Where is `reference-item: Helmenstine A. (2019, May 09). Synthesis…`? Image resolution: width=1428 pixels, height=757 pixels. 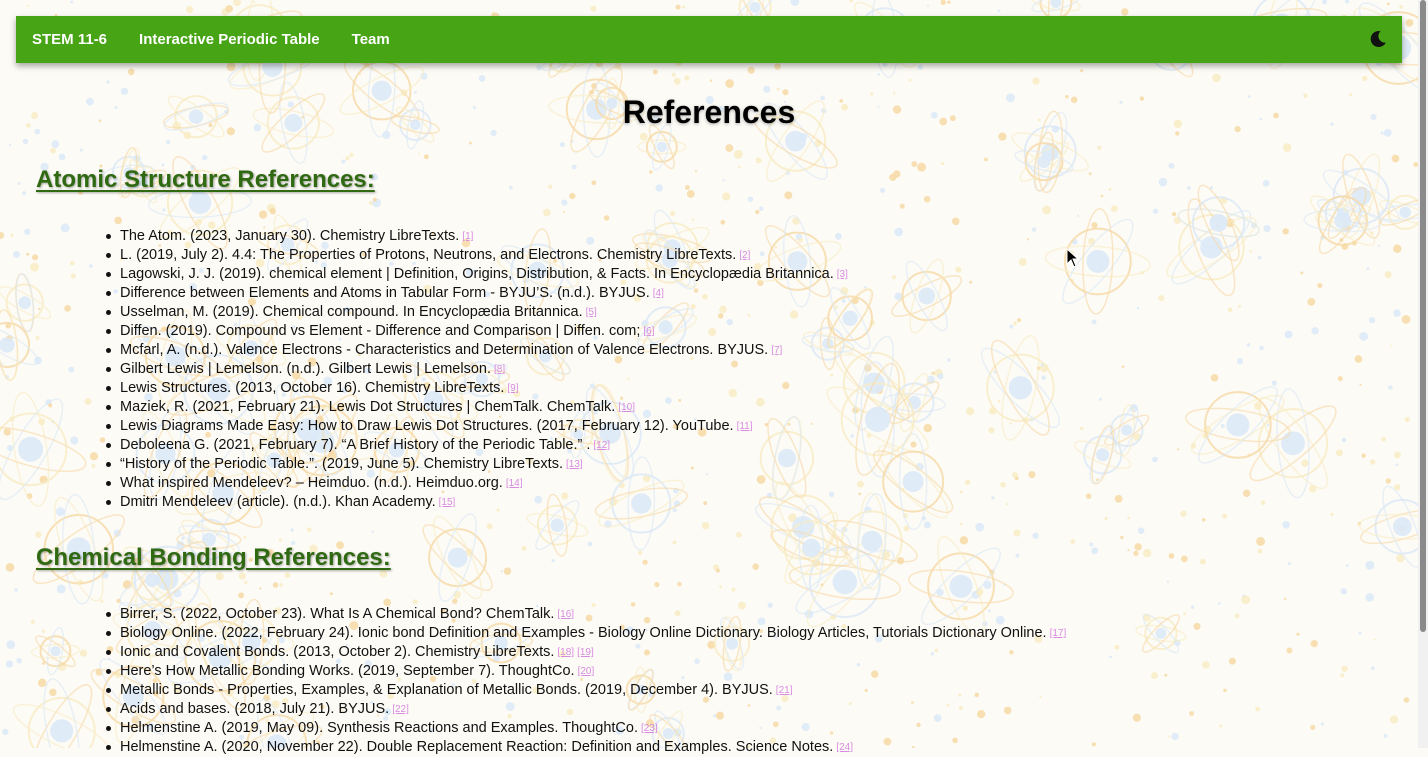 reference-item: Helmenstine A. (2019, May 09). Synthesis… is located at coordinates (585, 728).